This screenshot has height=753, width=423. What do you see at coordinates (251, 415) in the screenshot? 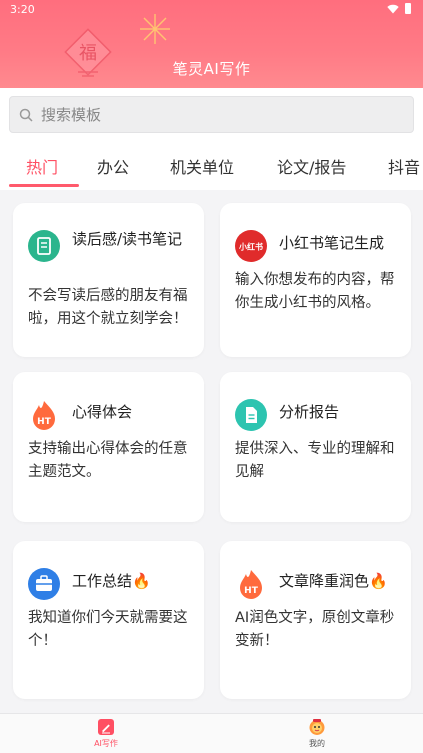
I see `document-icon` at bounding box center [251, 415].